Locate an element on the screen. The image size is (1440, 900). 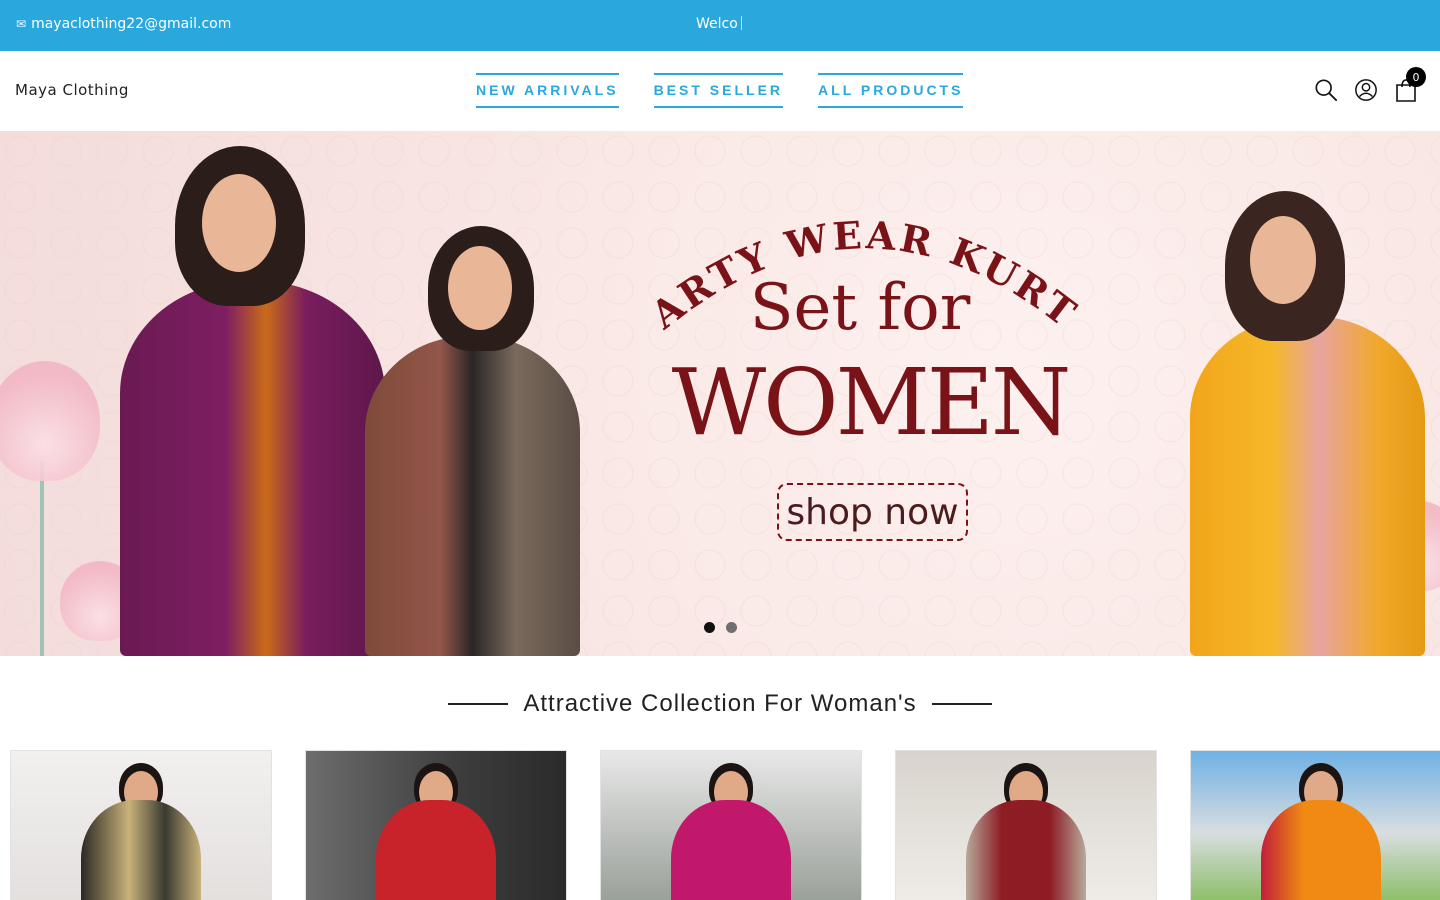
search-icon is located at coordinates (1326, 90).